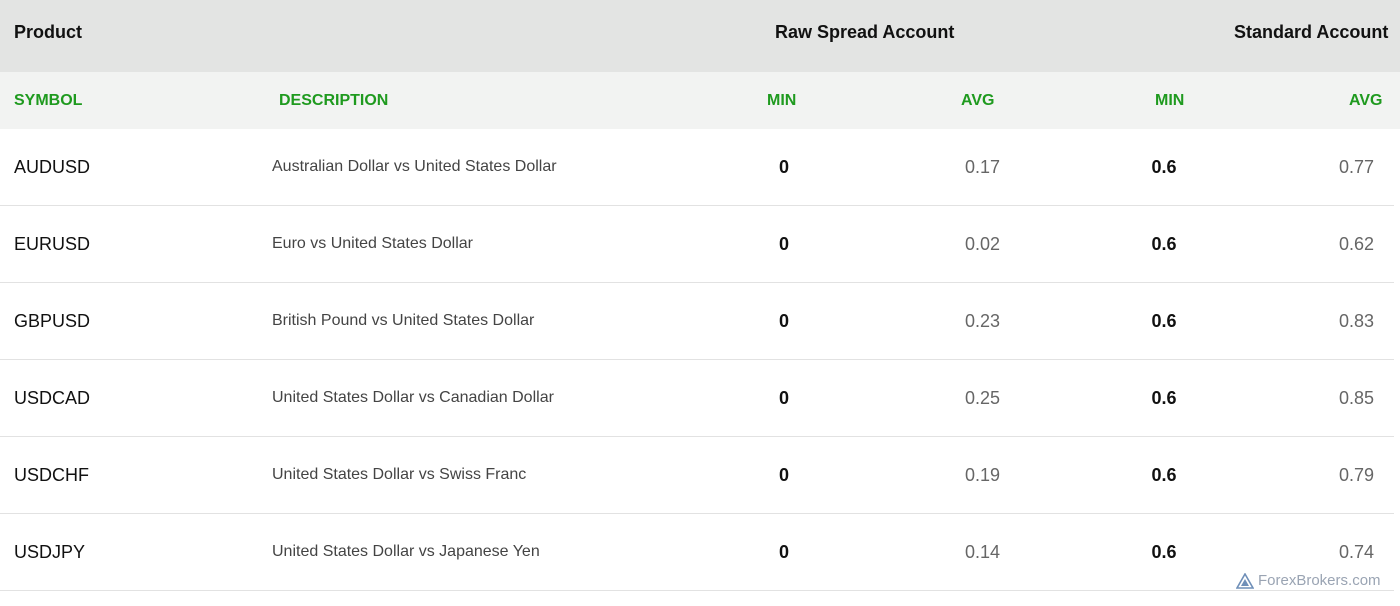 The height and width of the screenshot is (606, 1400). I want to click on column-symbol: SYMBOL, so click(48, 100).